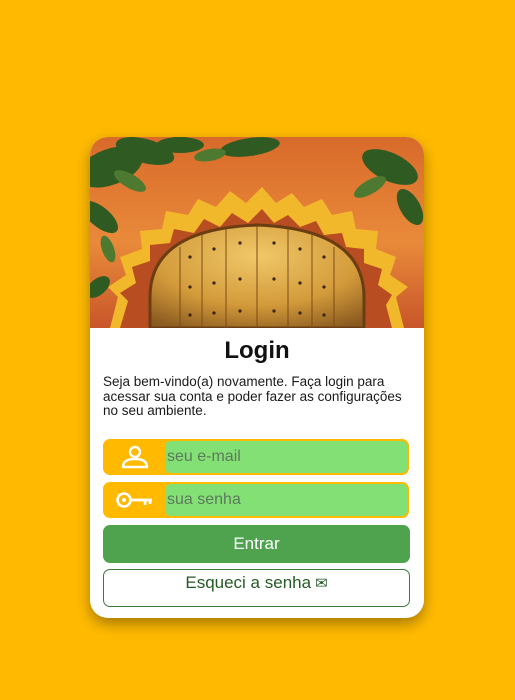 The width and height of the screenshot is (515, 700). I want to click on forgot-password-button: Esqueci a senha ✉, so click(256, 588).